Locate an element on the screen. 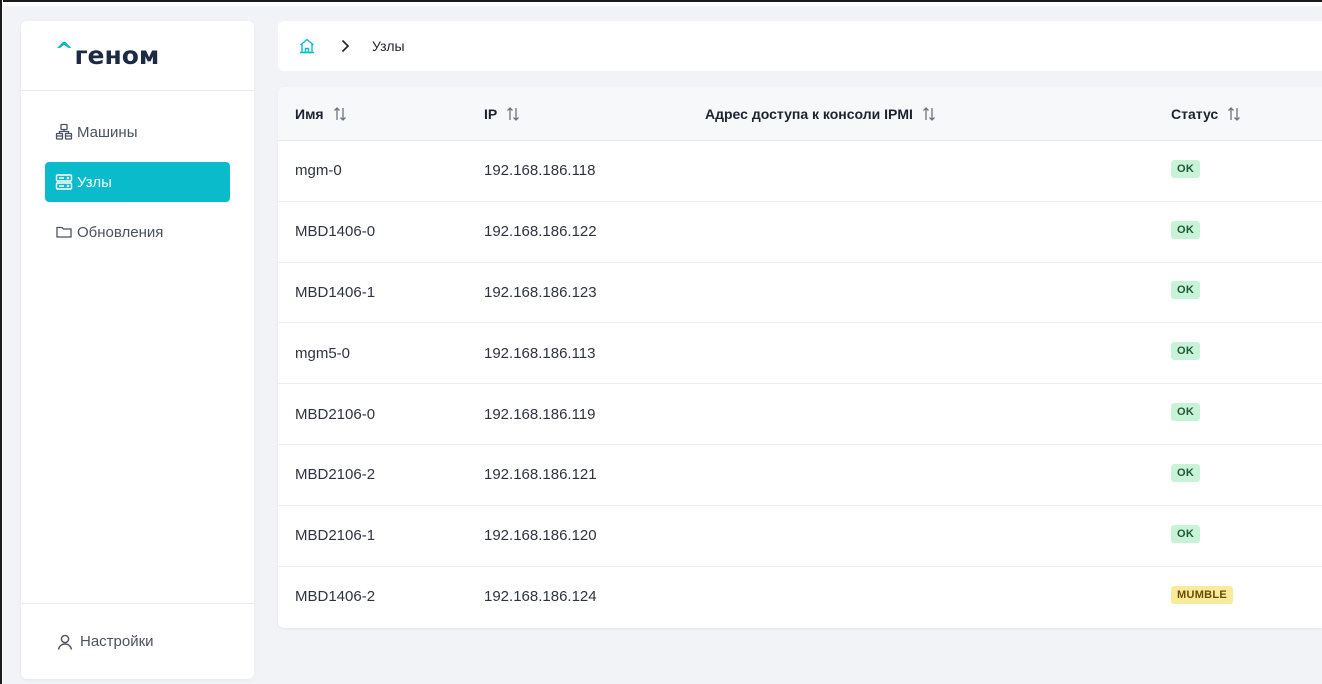 This screenshot has height=684, width=1322. breadcrumb-current: Узлы is located at coordinates (388, 46).